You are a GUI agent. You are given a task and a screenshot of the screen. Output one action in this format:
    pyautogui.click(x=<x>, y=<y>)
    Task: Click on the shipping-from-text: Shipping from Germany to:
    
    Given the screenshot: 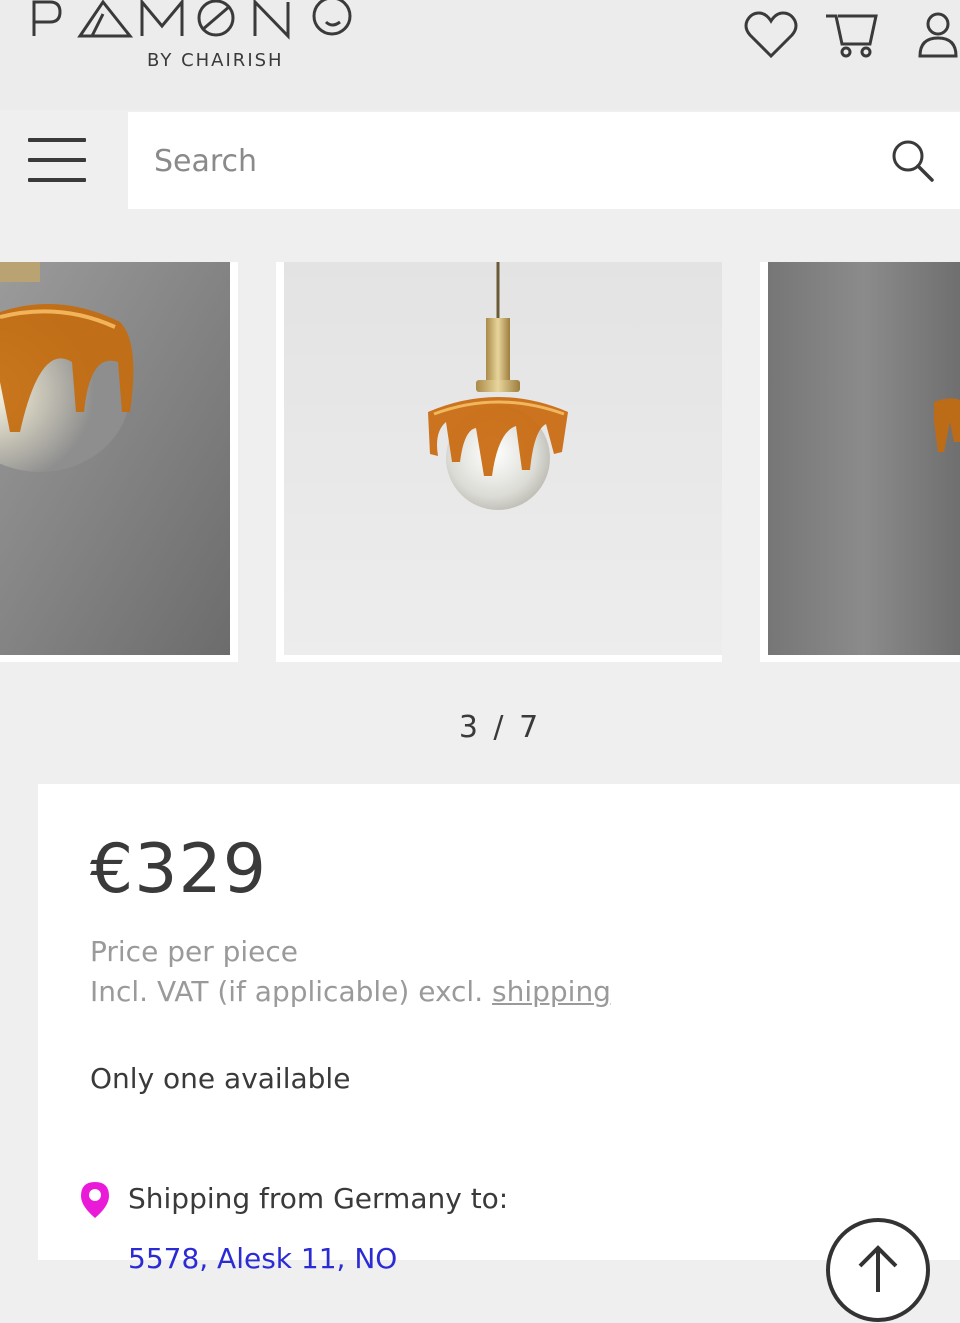 What is the action you would take?
    pyautogui.click(x=318, y=1198)
    